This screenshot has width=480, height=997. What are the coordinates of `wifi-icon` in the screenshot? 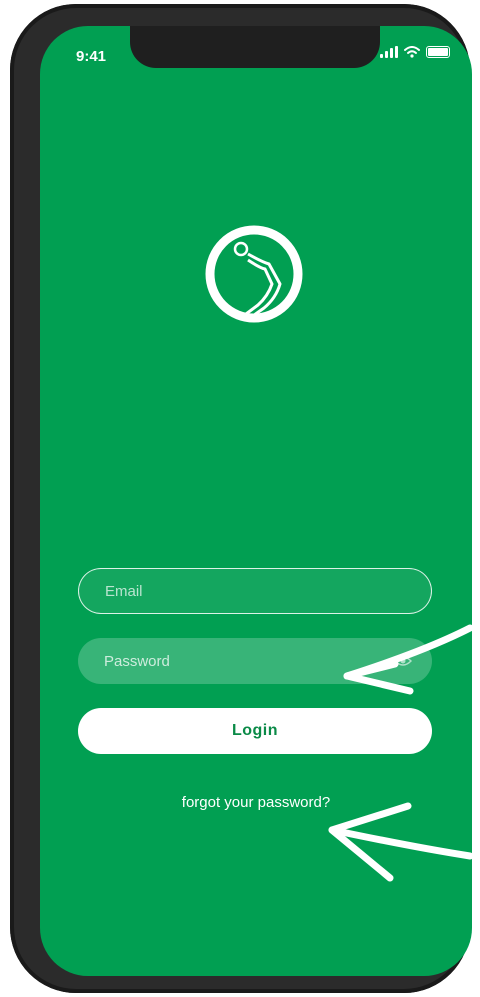 It's located at (412, 52).